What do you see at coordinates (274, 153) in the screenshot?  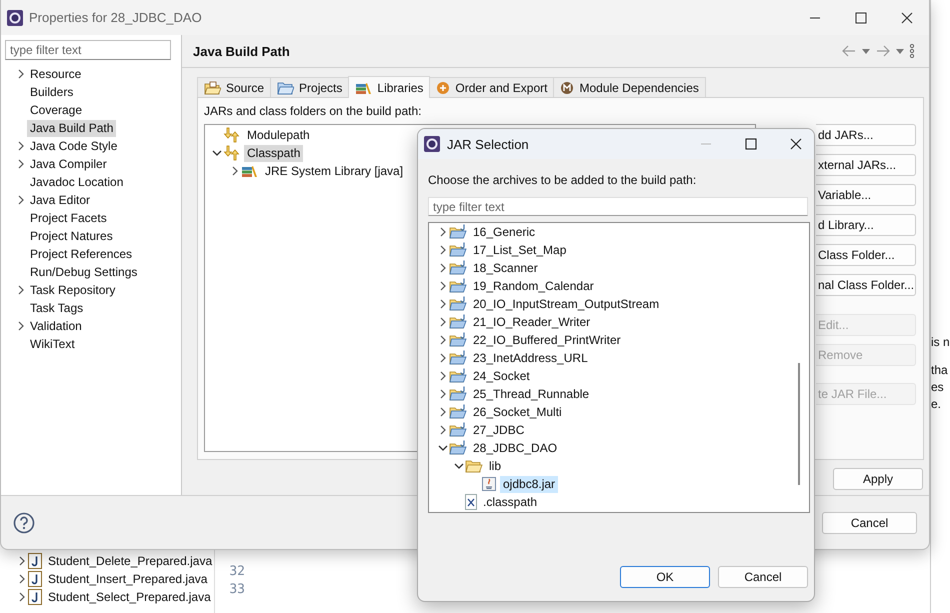 I see `tree-item: Classpath` at bounding box center [274, 153].